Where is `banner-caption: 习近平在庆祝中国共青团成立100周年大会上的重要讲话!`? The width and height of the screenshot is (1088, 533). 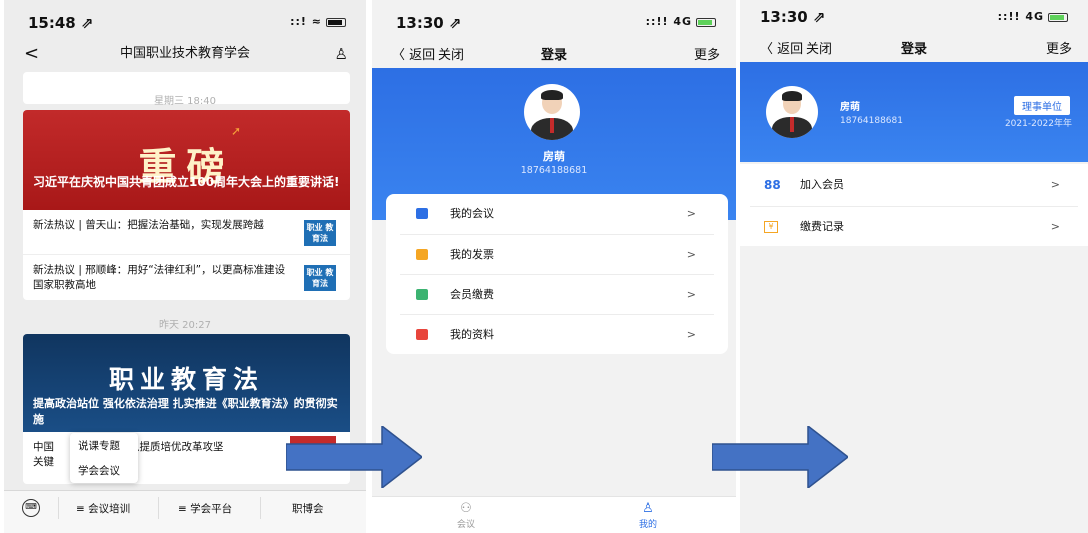 banner-caption: 习近平在庆祝中国共青团成立100周年大会上的重要讲话! is located at coordinates (186, 182).